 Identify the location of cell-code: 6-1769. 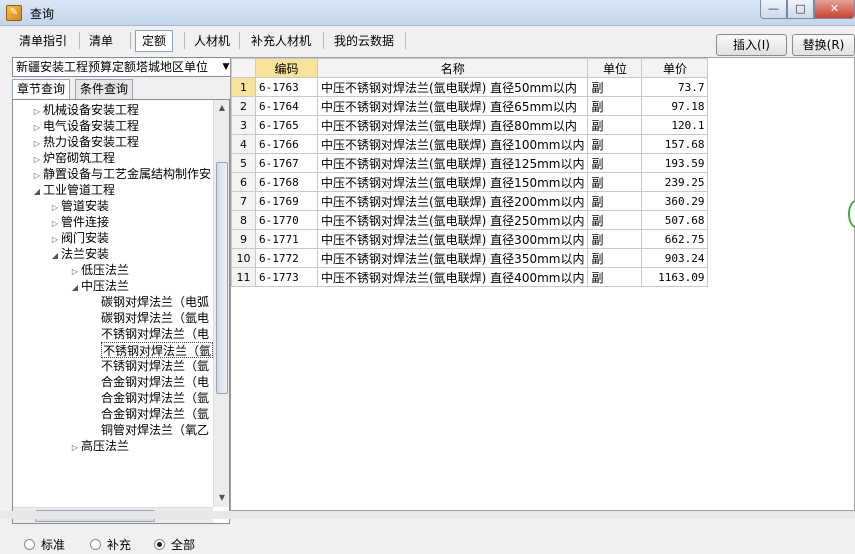
(286, 201).